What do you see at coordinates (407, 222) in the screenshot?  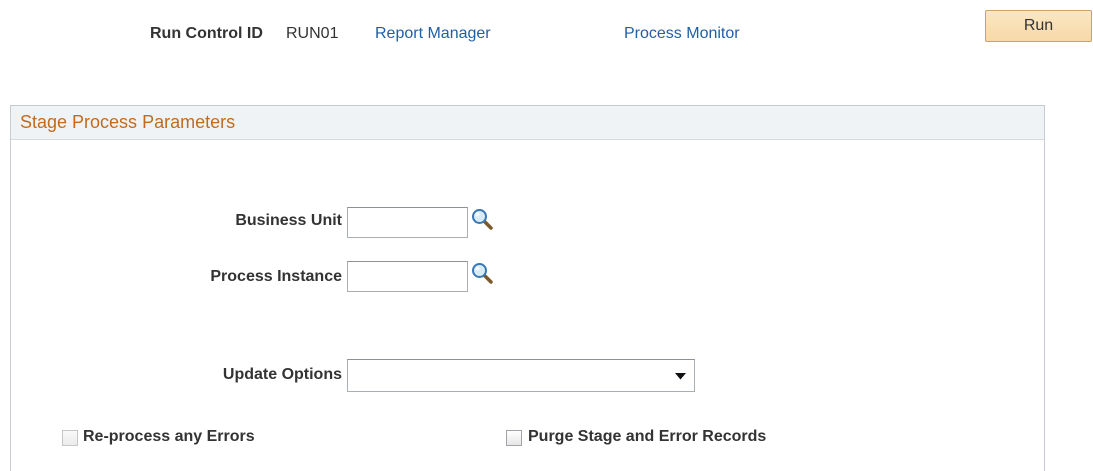 I see `business-unit-input` at bounding box center [407, 222].